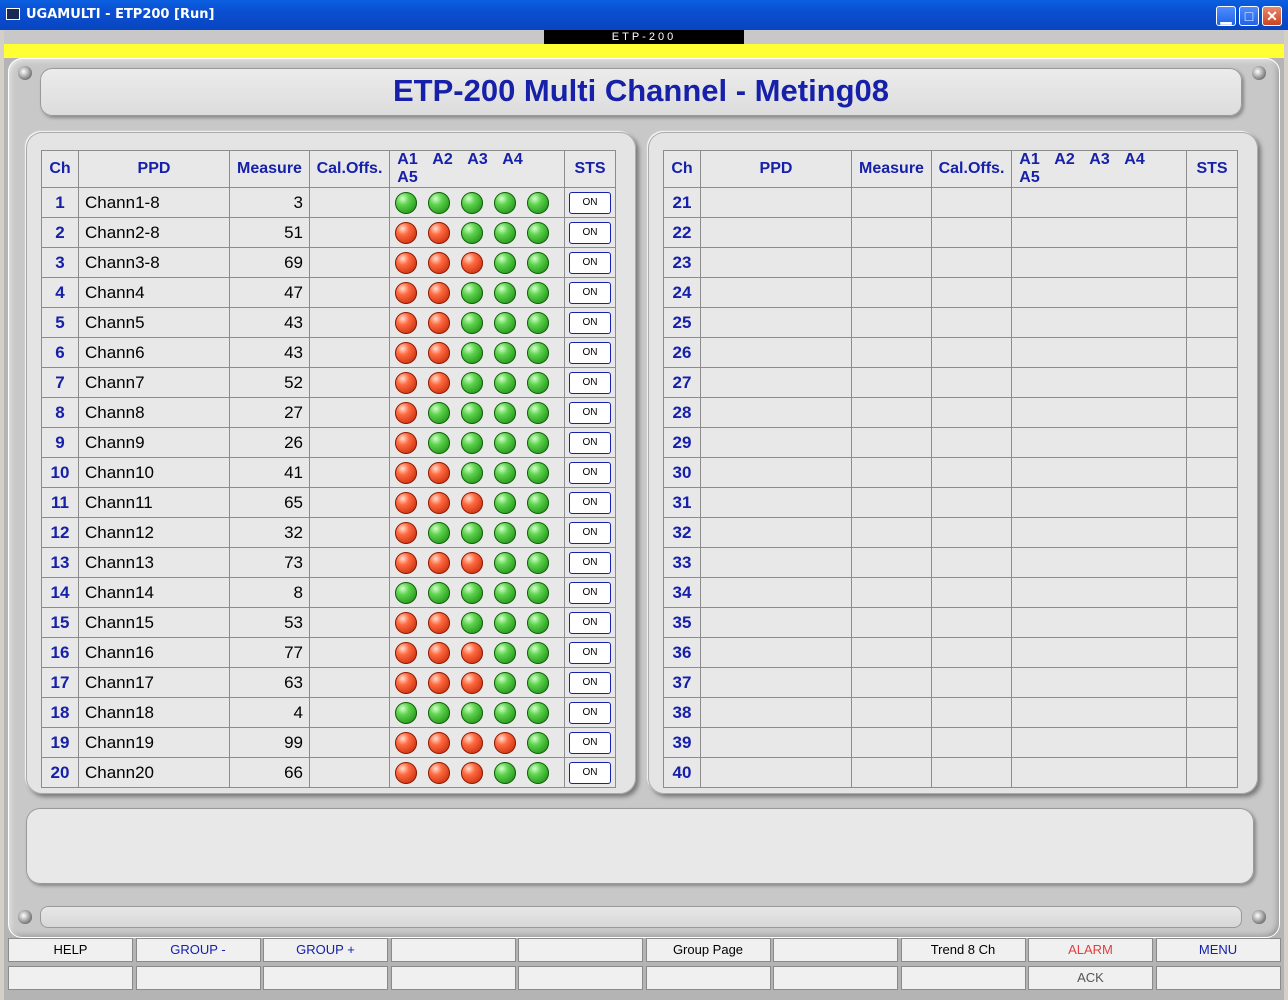 The image size is (1288, 1000). What do you see at coordinates (325, 950) in the screenshot?
I see `function-key-top-3: GROUP +` at bounding box center [325, 950].